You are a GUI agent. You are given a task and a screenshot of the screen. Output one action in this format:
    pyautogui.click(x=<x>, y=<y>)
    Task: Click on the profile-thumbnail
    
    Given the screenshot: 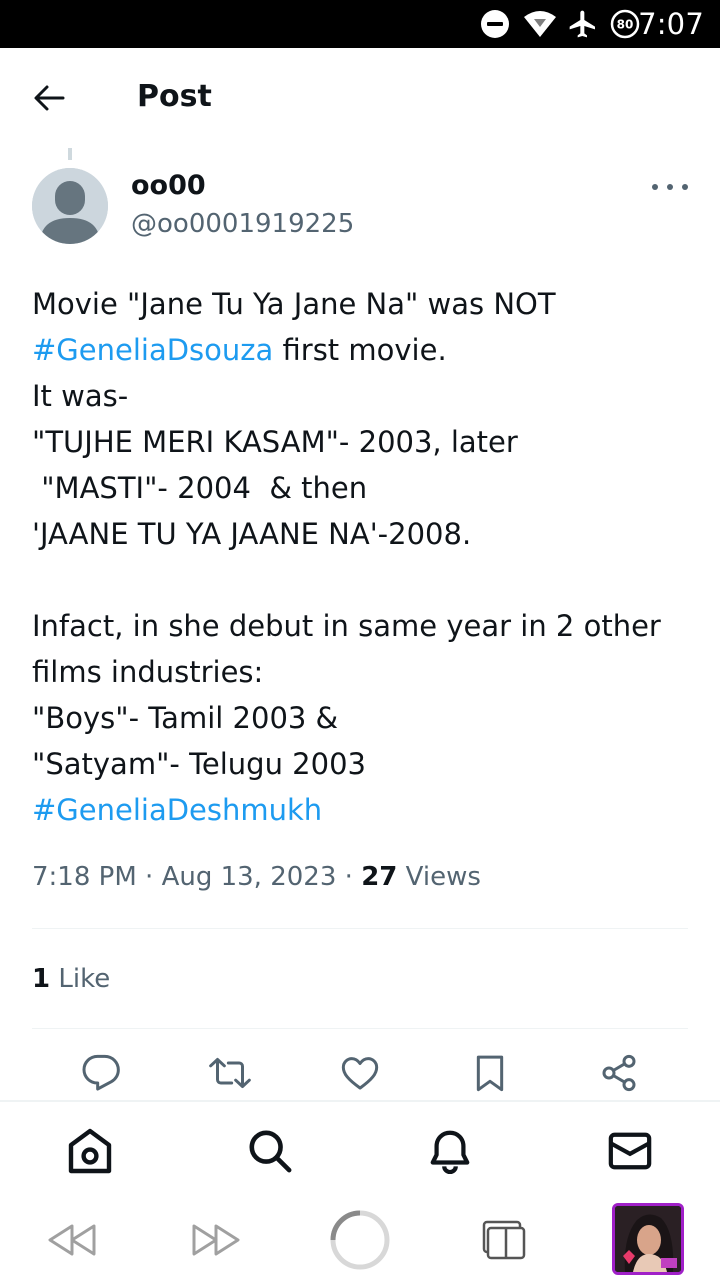 What is the action you would take?
    pyautogui.click(x=648, y=1239)
    